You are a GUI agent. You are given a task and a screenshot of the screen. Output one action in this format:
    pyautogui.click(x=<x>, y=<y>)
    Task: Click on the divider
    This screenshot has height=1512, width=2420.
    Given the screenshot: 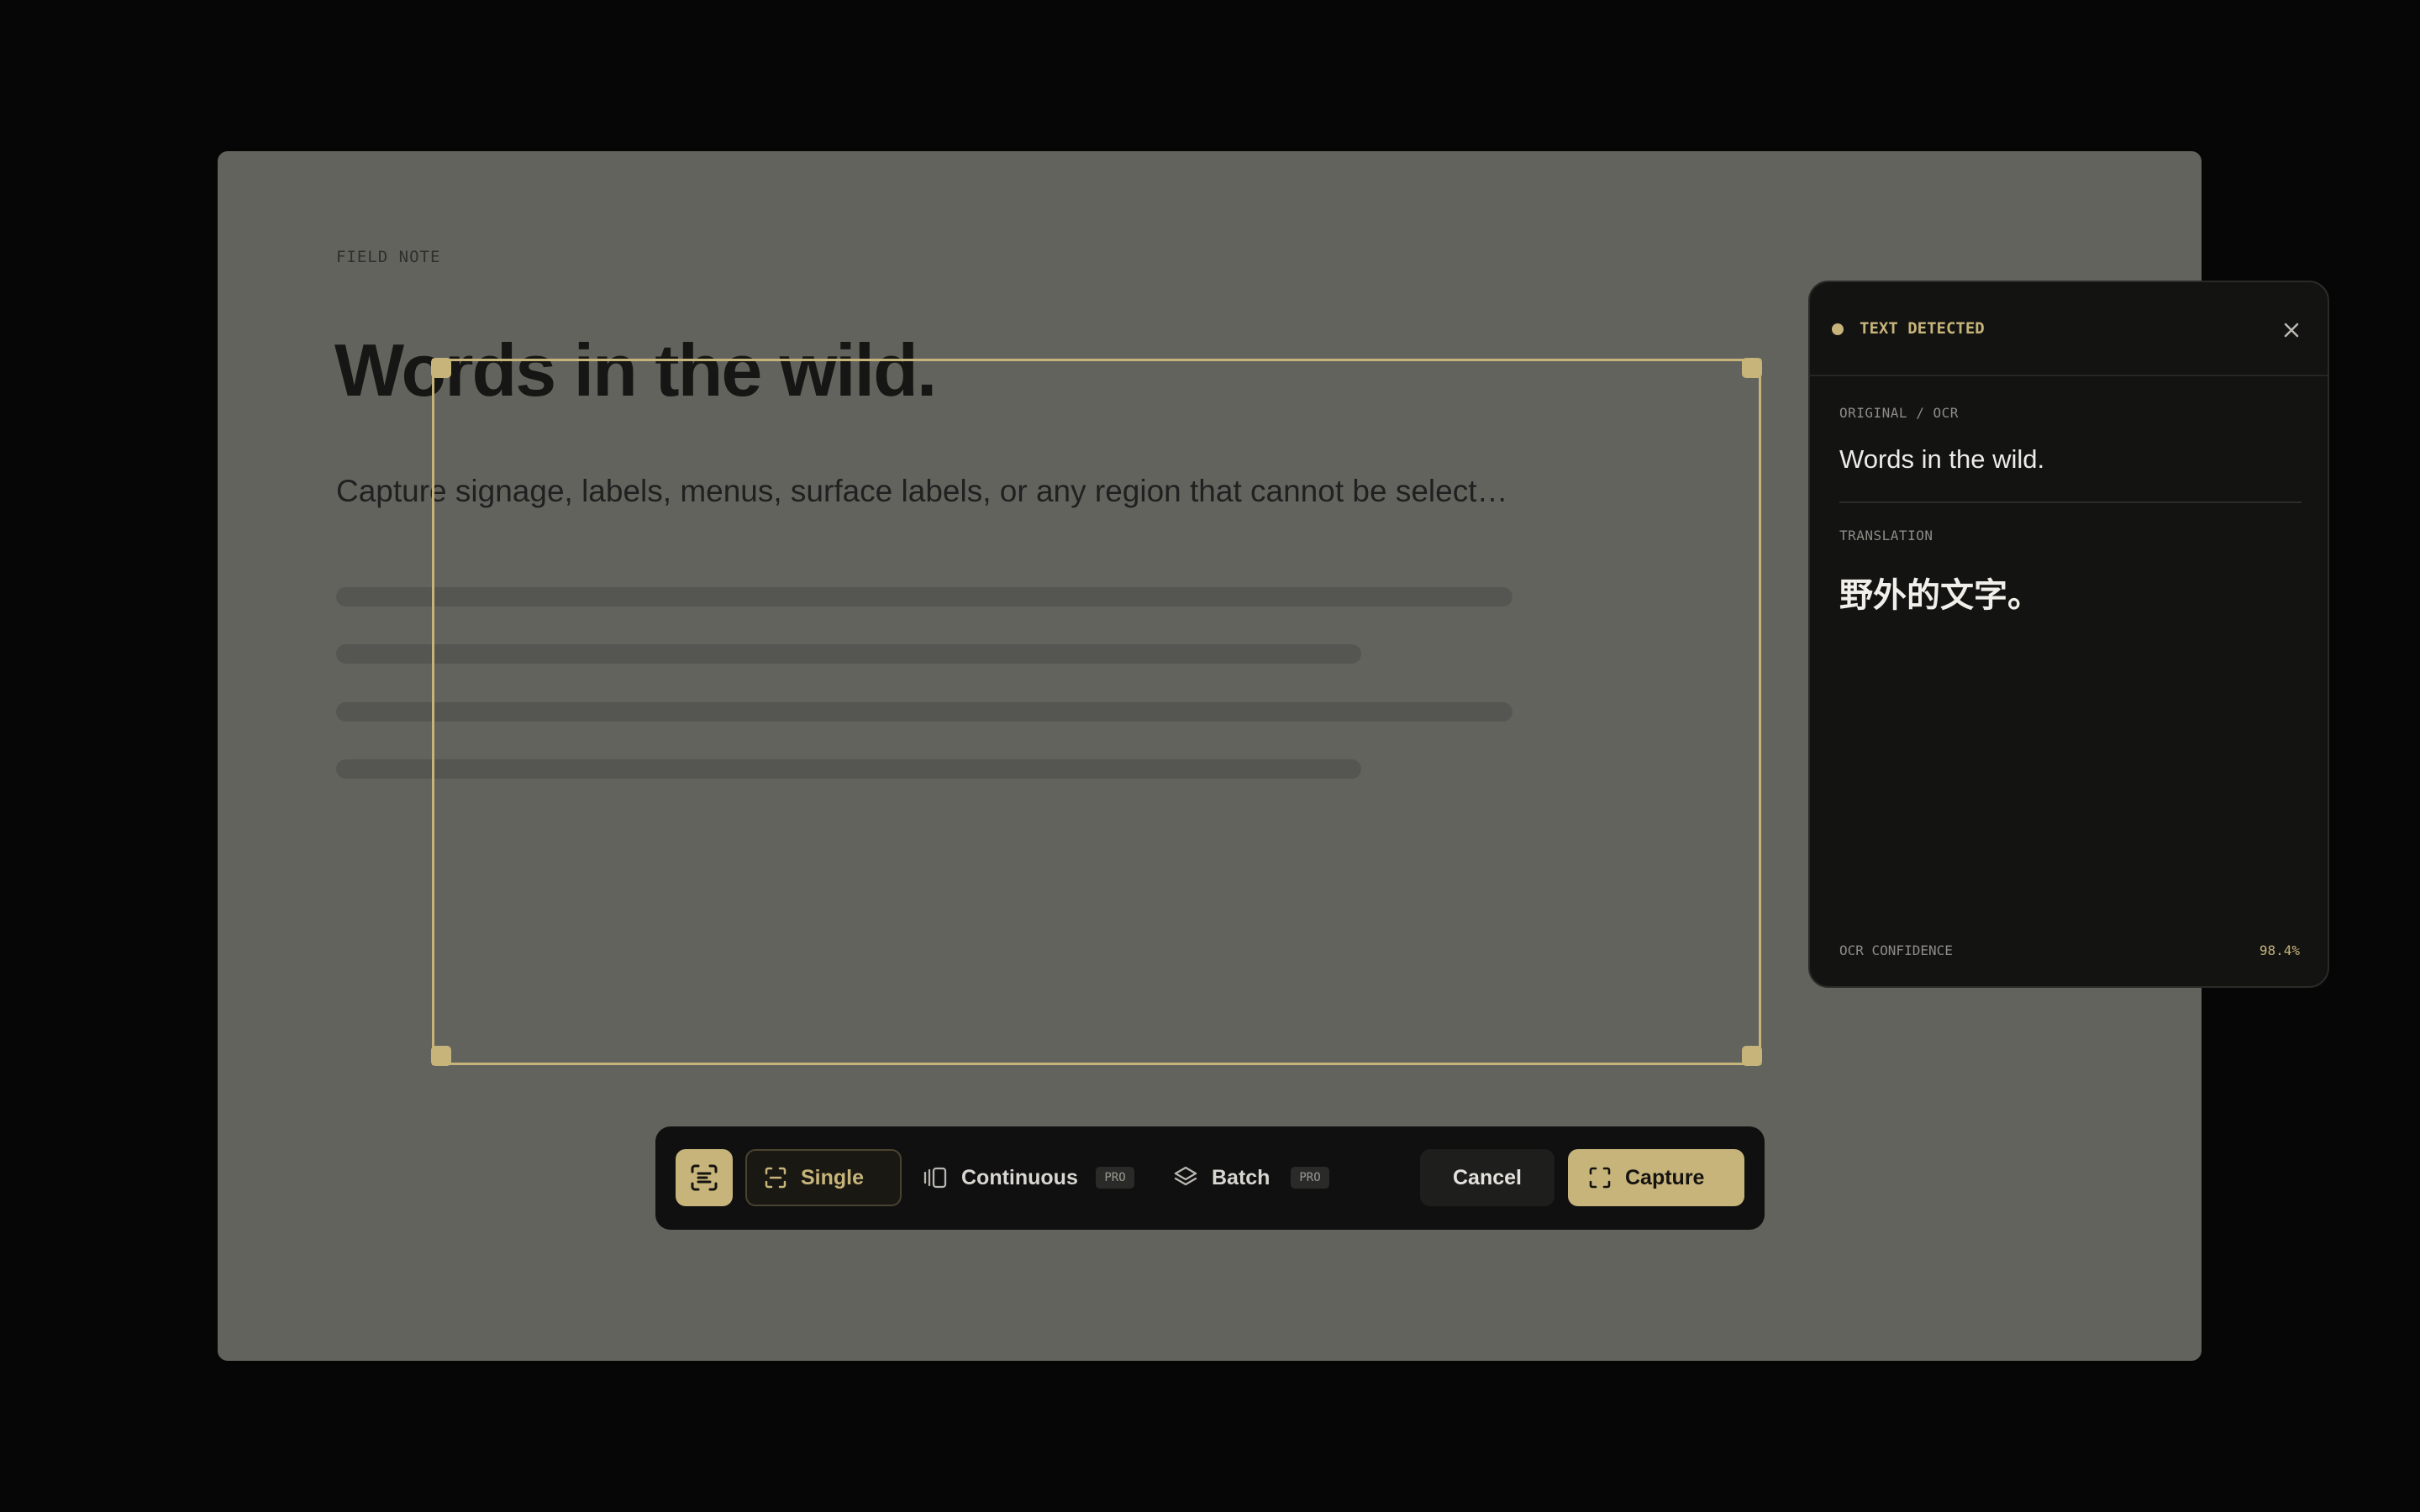 What is the action you would take?
    pyautogui.click(x=2070, y=502)
    